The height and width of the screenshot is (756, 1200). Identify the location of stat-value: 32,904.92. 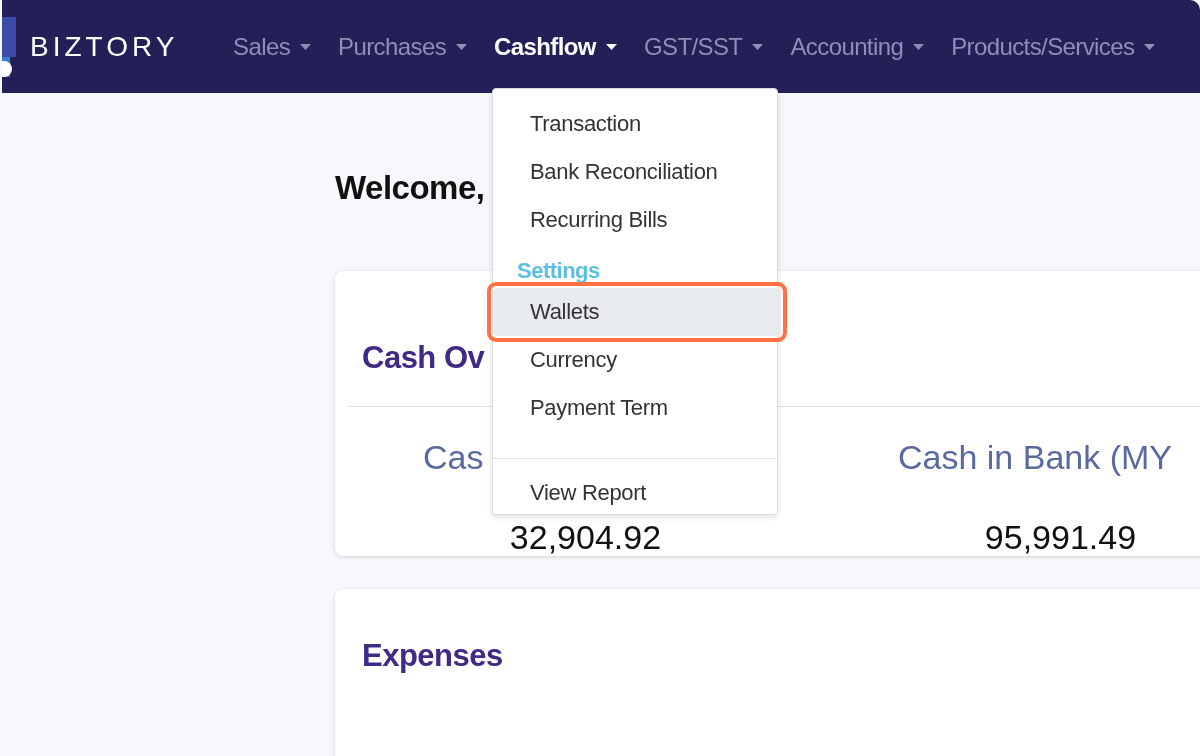
(585, 537).